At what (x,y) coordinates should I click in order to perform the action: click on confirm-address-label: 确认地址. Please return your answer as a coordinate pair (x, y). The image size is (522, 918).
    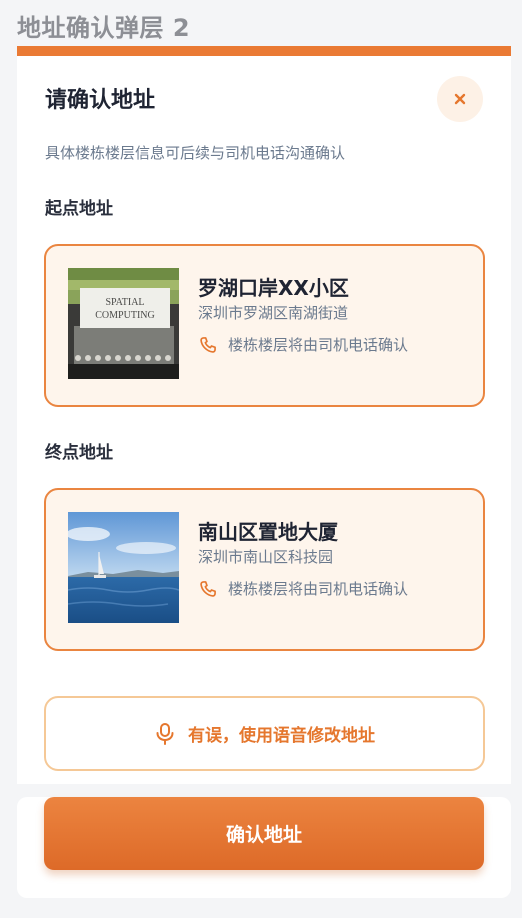
    Looking at the image, I should click on (263, 835).